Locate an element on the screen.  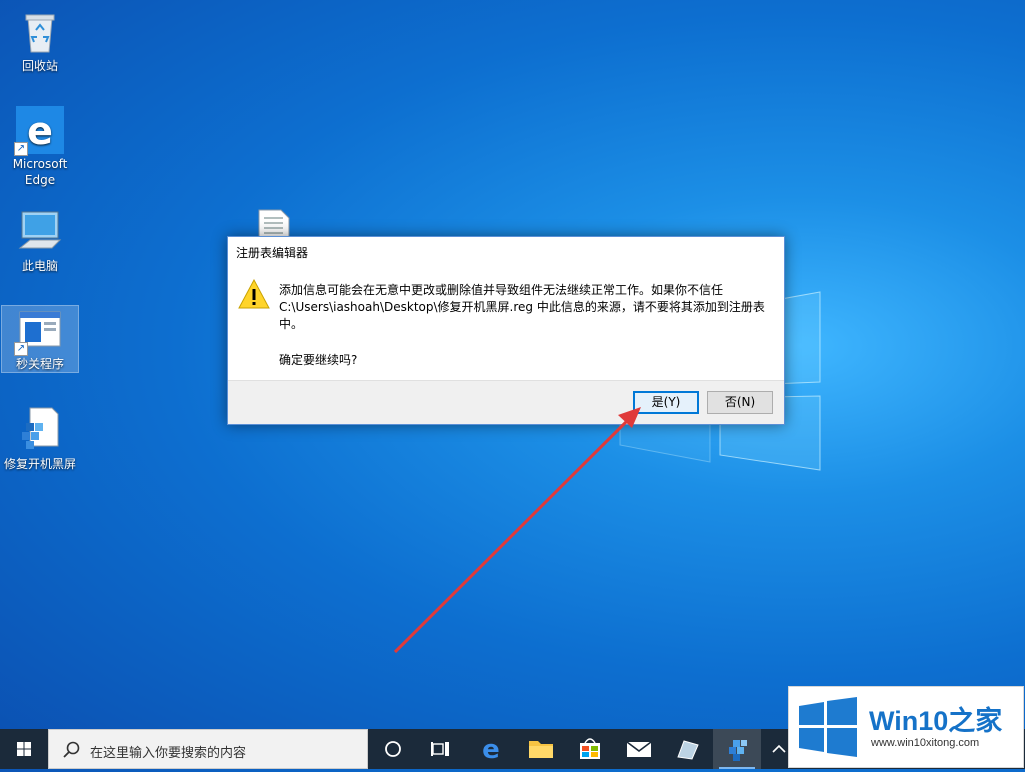
windows-start-icon is located at coordinates (24, 749).